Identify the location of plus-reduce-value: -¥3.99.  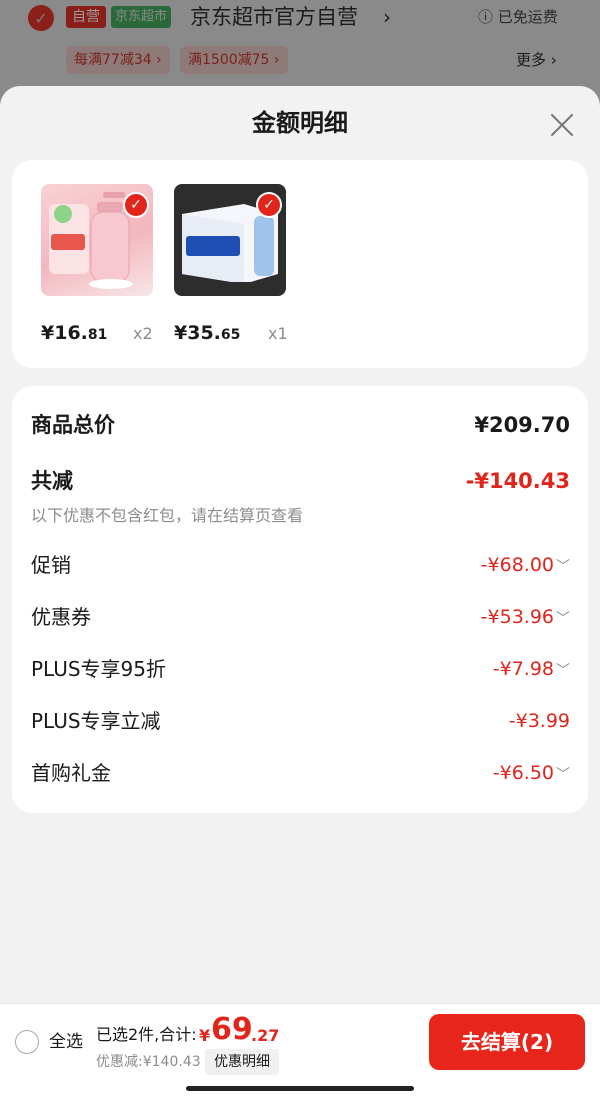
(539, 721).